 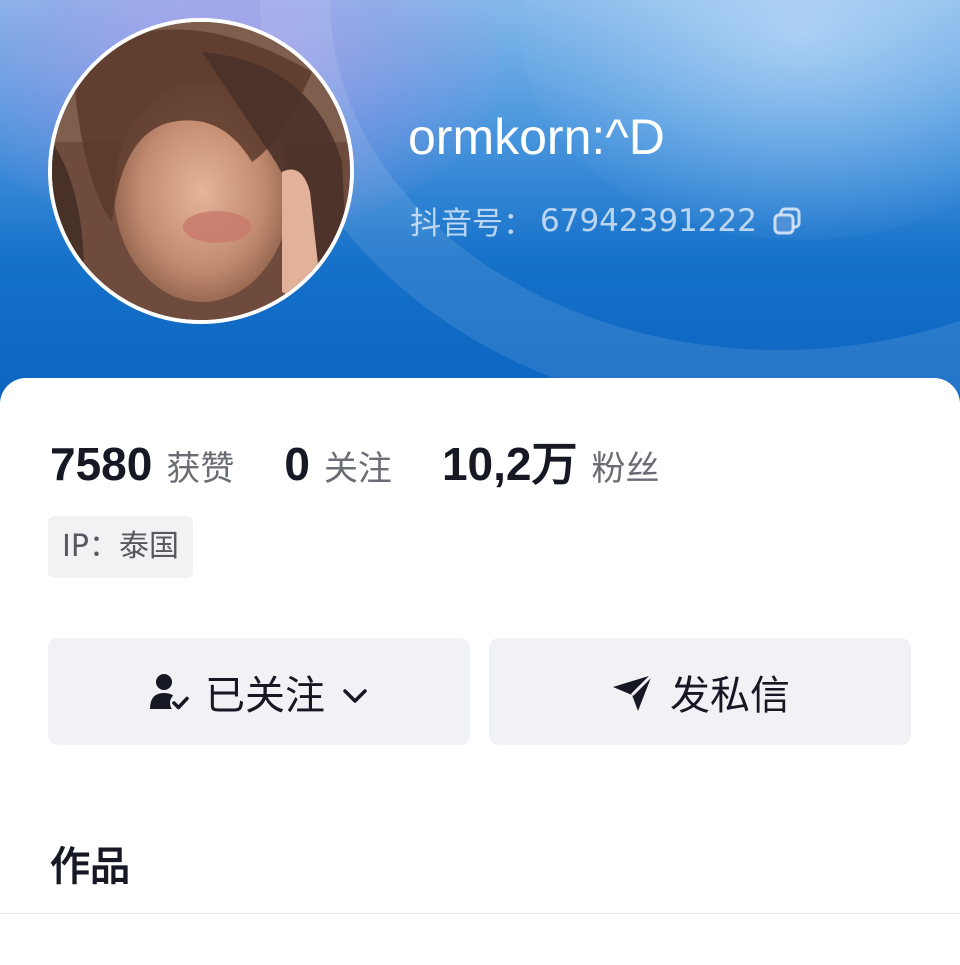 What do you see at coordinates (265, 695) in the screenshot?
I see `followed-button-label: 已关注` at bounding box center [265, 695].